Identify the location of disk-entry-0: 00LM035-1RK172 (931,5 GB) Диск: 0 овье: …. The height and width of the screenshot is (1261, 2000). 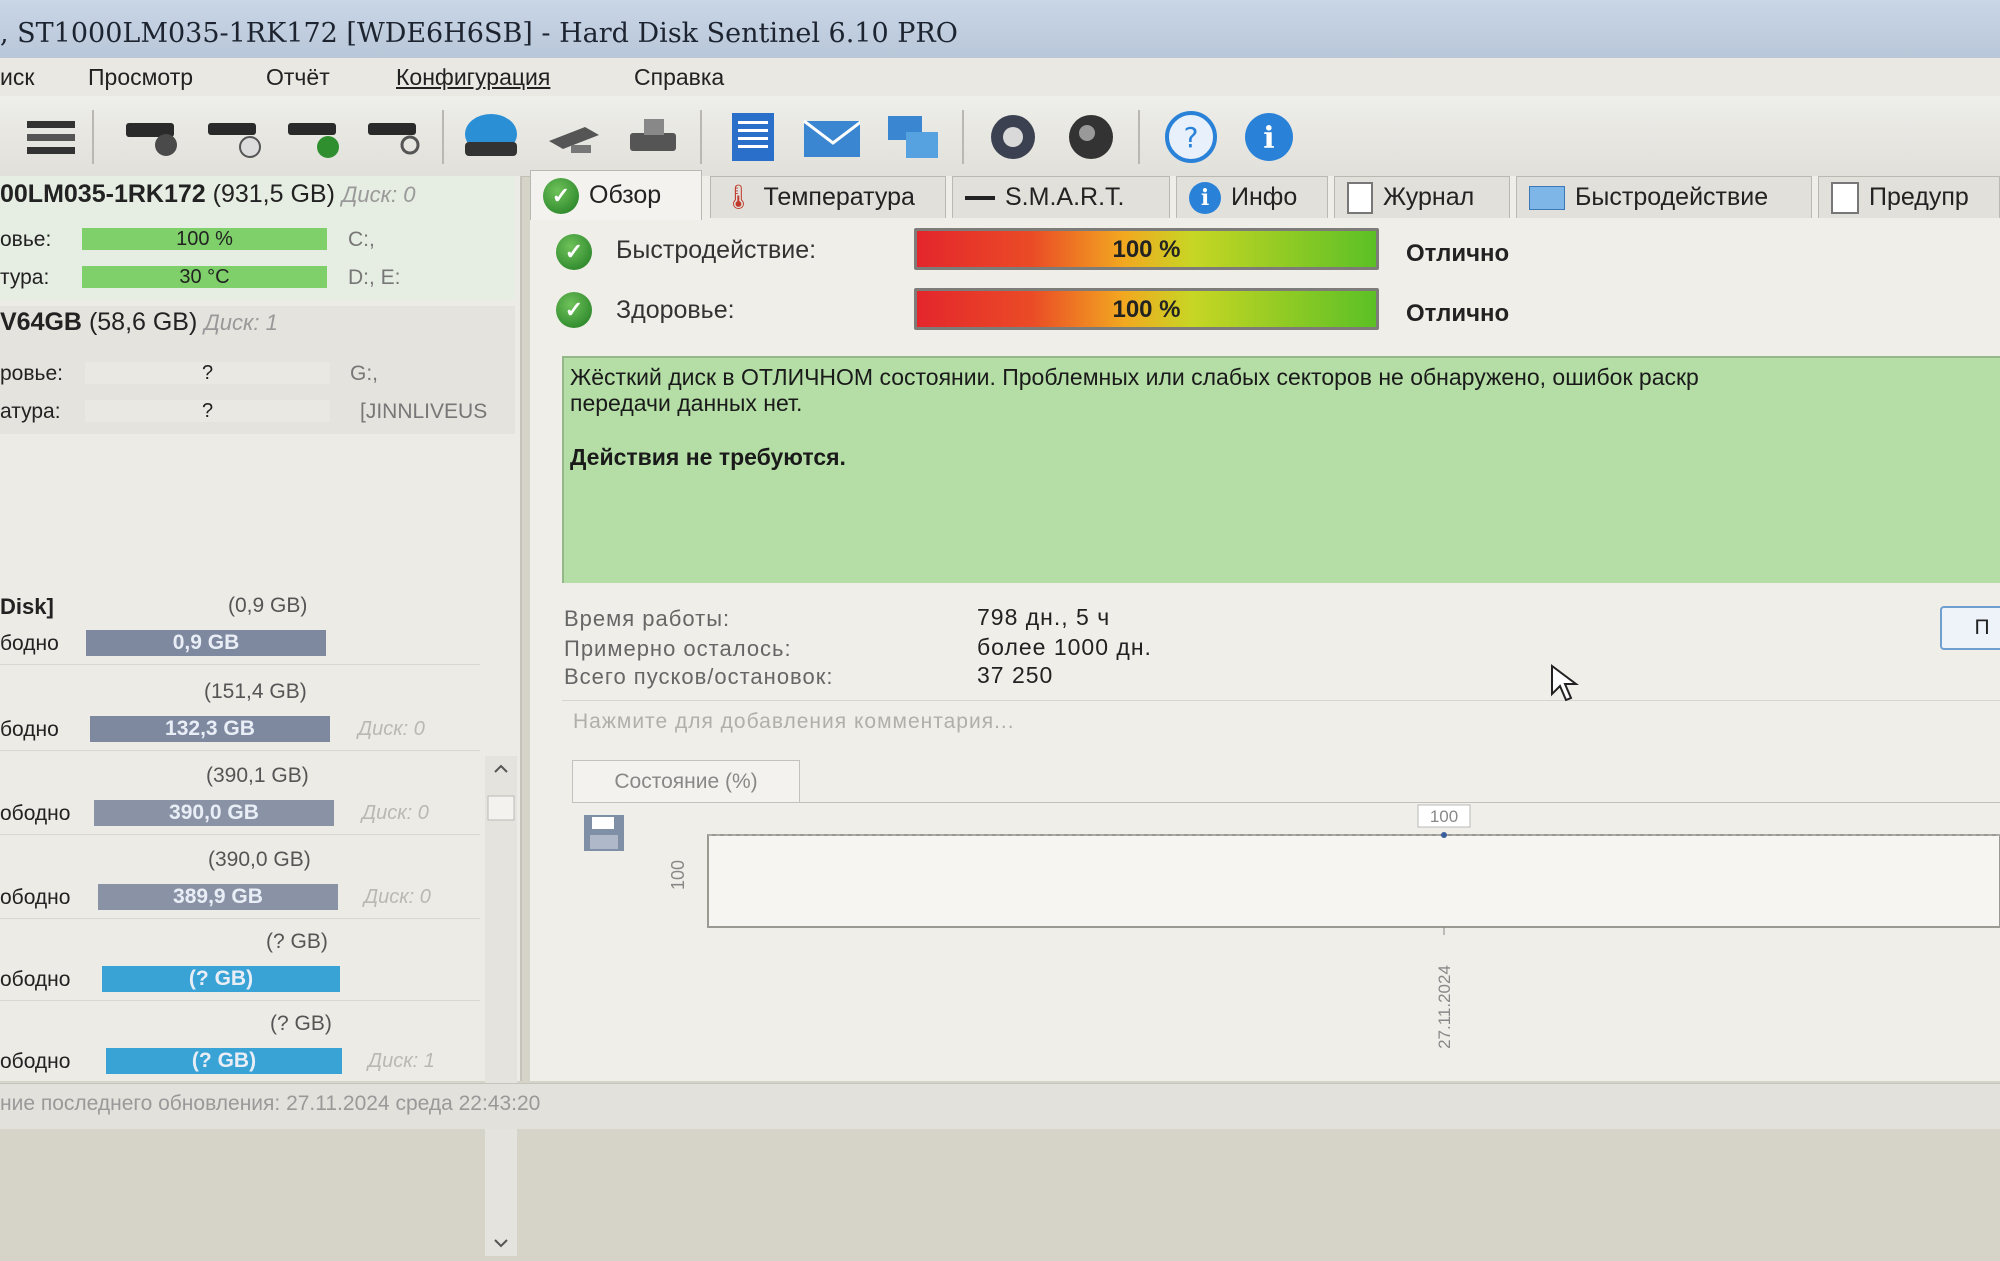
(257, 238).